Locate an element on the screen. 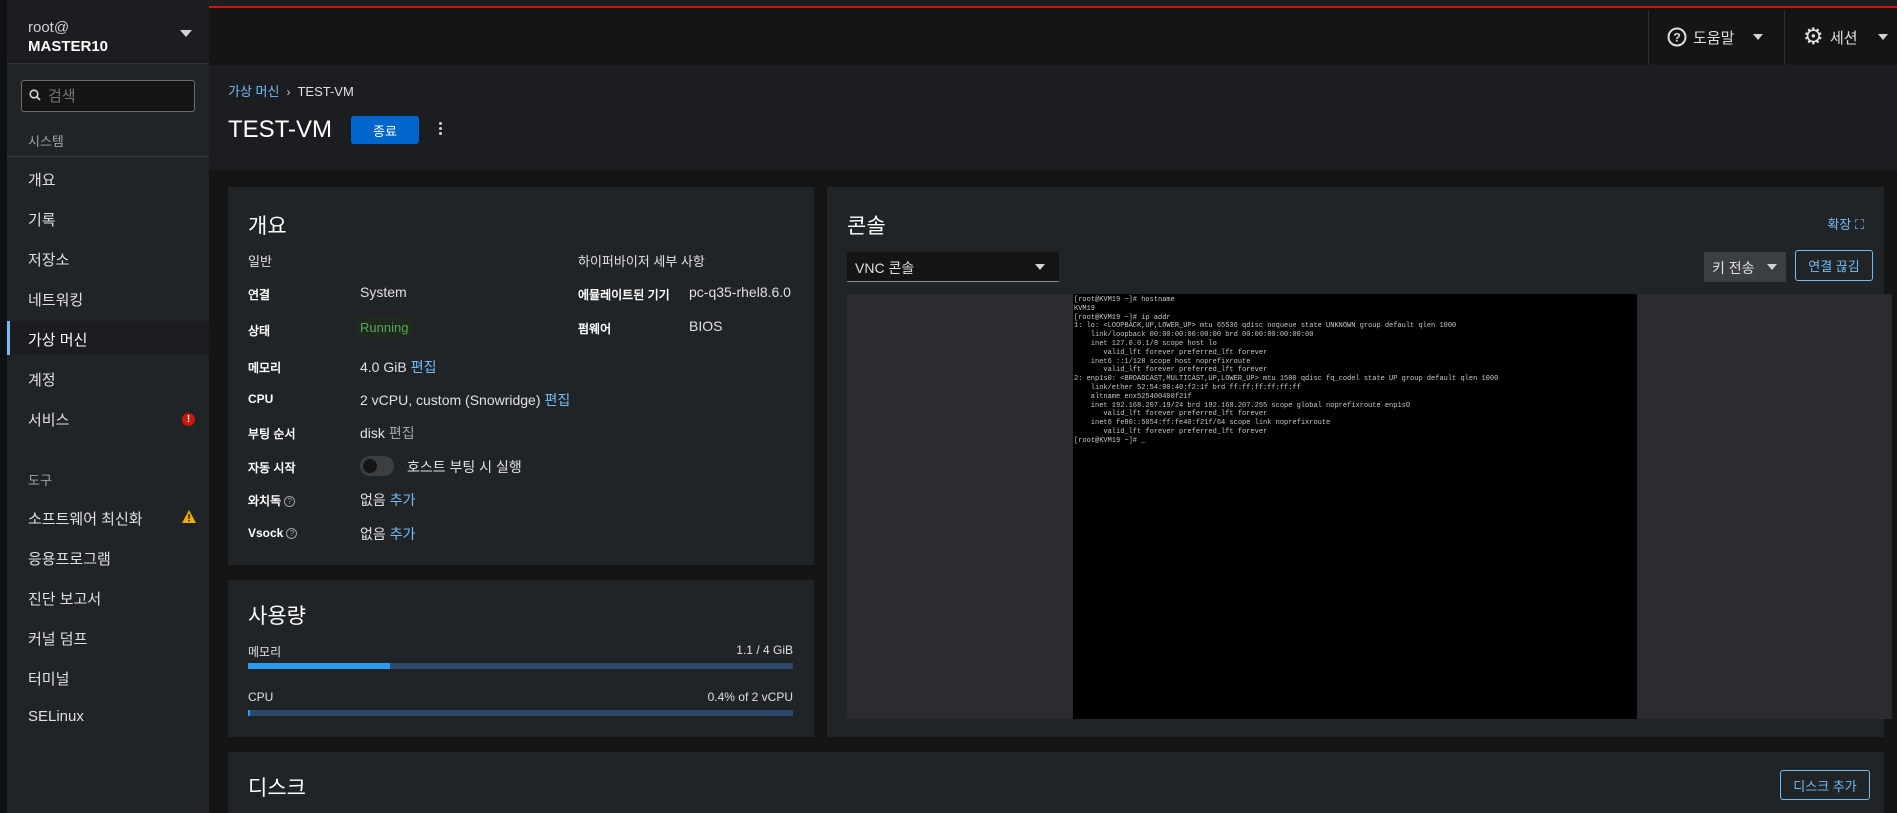 Image resolution: width=1897 pixels, height=813 pixels. add-disk-button: 디스크 추가 is located at coordinates (1825, 785).